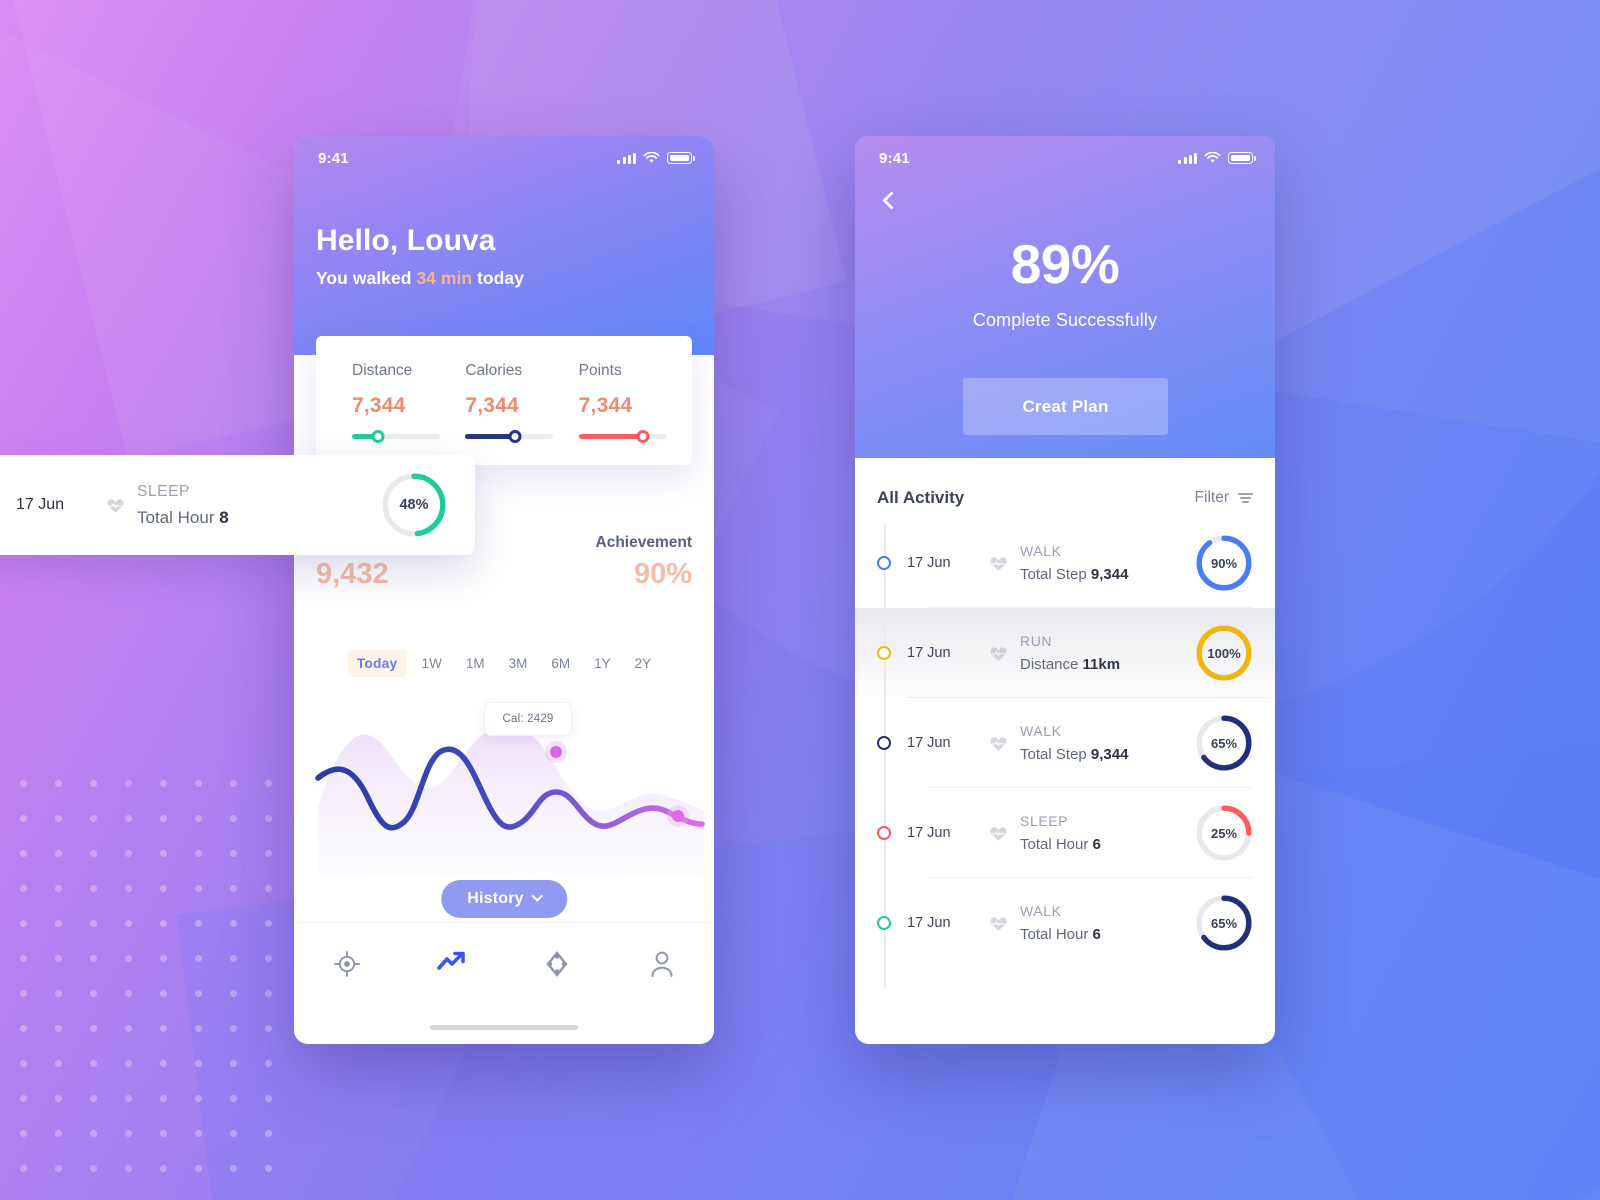 The width and height of the screenshot is (1600, 1200). What do you see at coordinates (475, 663) in the screenshot?
I see `range-tab-1m: 1M` at bounding box center [475, 663].